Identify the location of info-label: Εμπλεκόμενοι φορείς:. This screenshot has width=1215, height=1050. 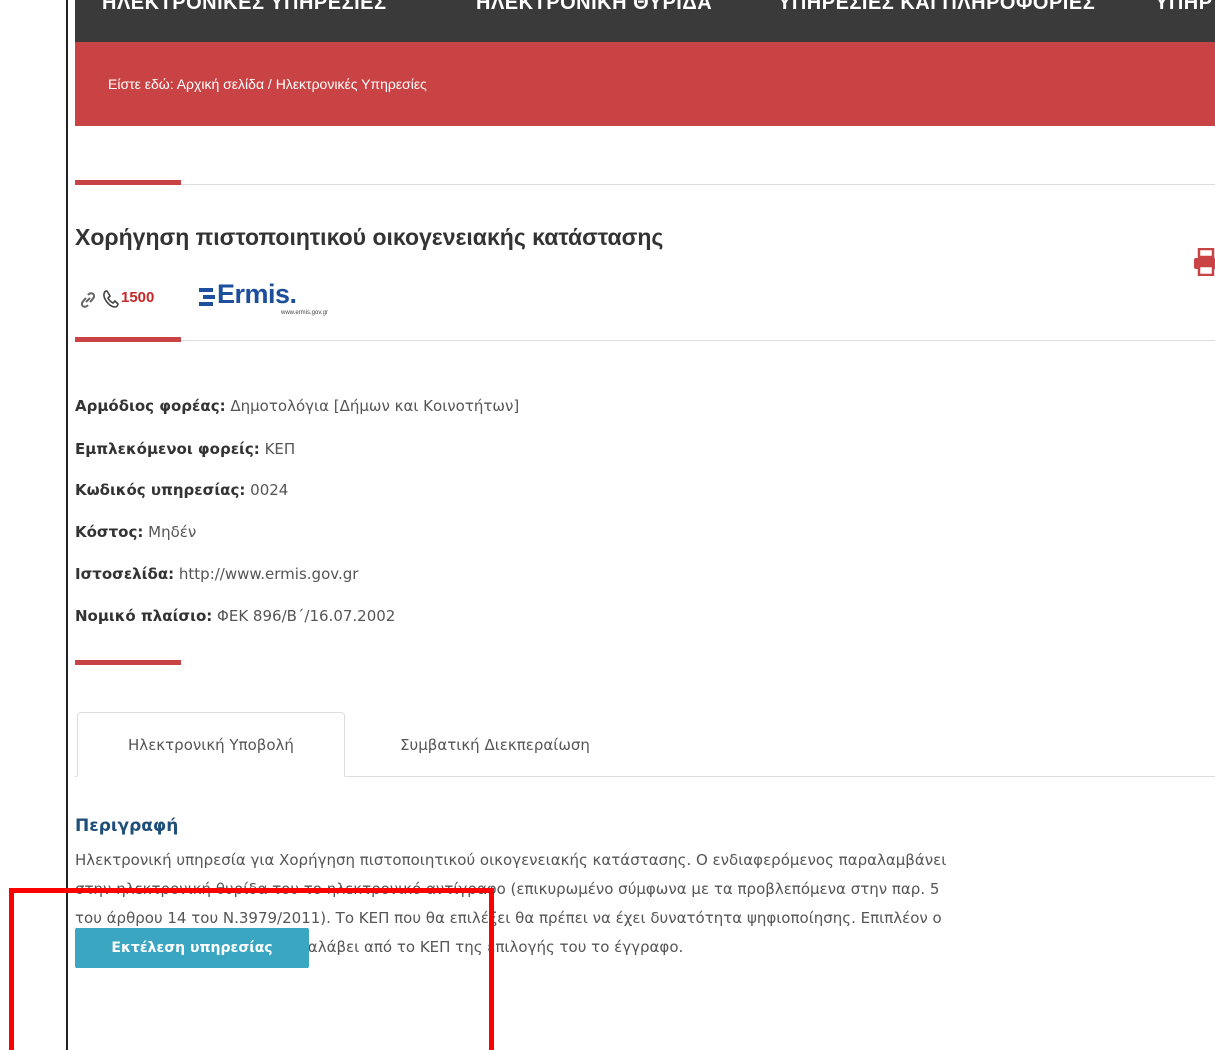
(167, 449).